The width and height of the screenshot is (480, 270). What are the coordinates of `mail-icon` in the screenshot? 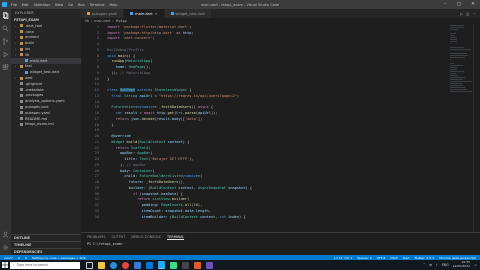 It's located at (149, 265).